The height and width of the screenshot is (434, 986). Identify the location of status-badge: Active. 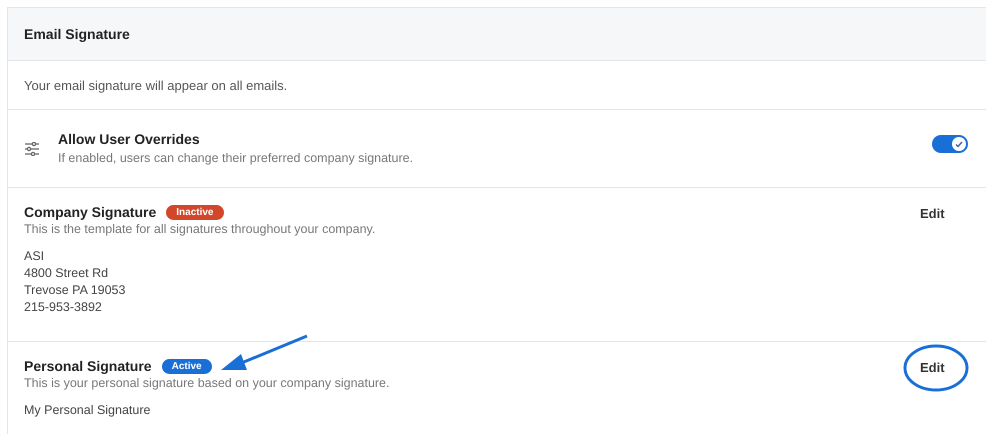
(187, 366).